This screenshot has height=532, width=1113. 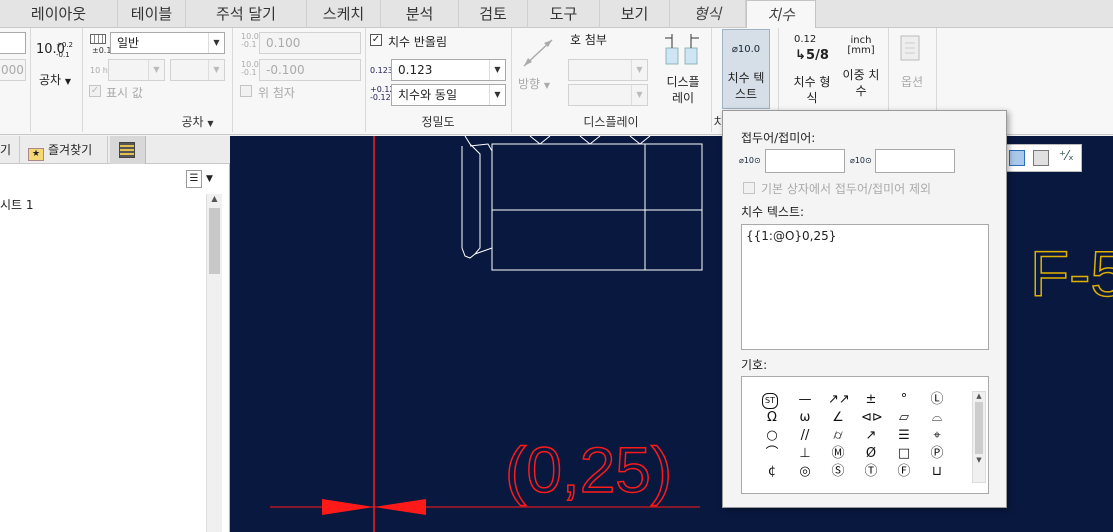 What do you see at coordinates (805, 472) in the screenshot?
I see `symbol-button: ◎` at bounding box center [805, 472].